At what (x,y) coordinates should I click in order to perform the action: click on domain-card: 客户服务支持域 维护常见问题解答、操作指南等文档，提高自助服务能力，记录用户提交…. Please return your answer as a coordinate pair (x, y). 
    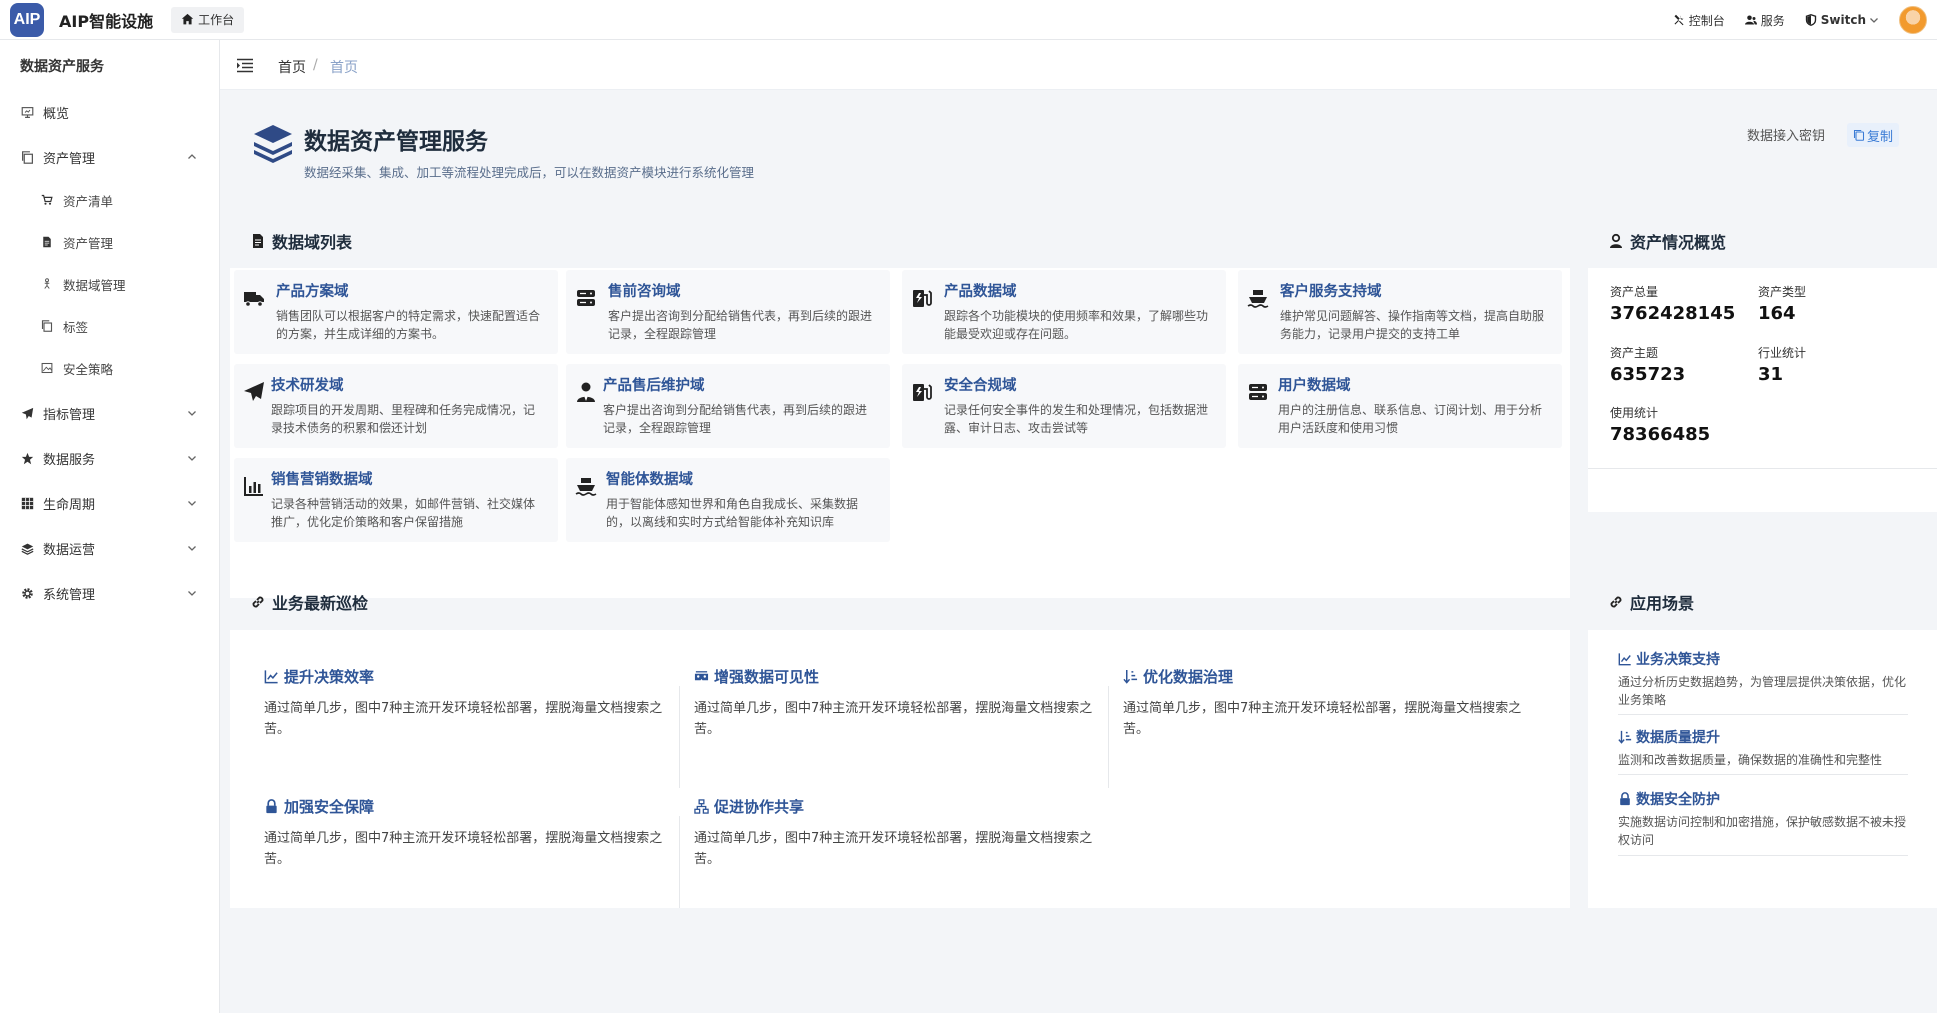
    Looking at the image, I should click on (1400, 312).